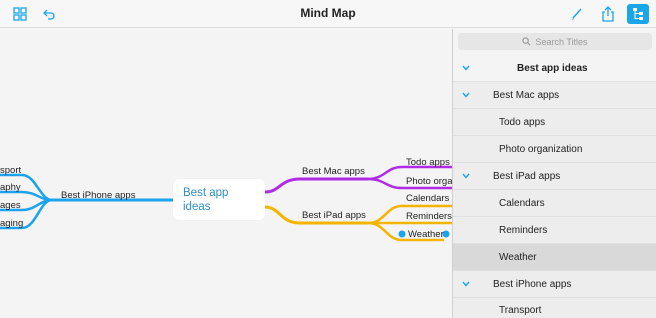 The height and width of the screenshot is (318, 656). I want to click on pen-icon, so click(577, 14).